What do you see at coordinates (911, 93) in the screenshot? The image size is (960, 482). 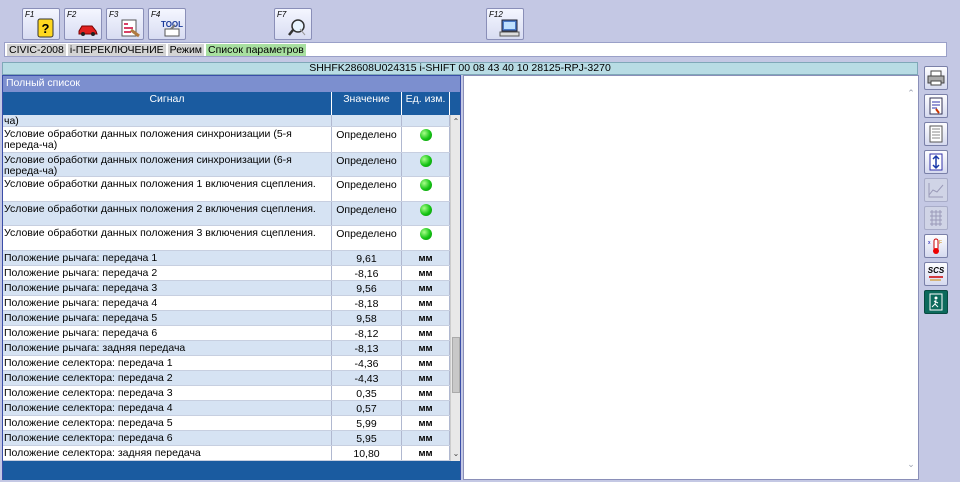 I see `graph-scroll-up-arrow: ⌃` at bounding box center [911, 93].